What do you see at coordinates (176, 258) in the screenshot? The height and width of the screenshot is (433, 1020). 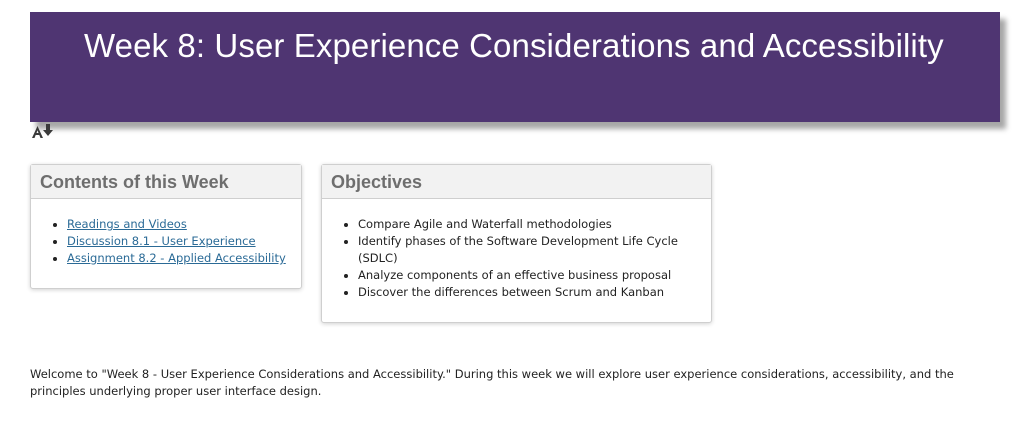 I see `assignment-8-2-link: Assignment 8.2 - Applied Accessibility` at bounding box center [176, 258].